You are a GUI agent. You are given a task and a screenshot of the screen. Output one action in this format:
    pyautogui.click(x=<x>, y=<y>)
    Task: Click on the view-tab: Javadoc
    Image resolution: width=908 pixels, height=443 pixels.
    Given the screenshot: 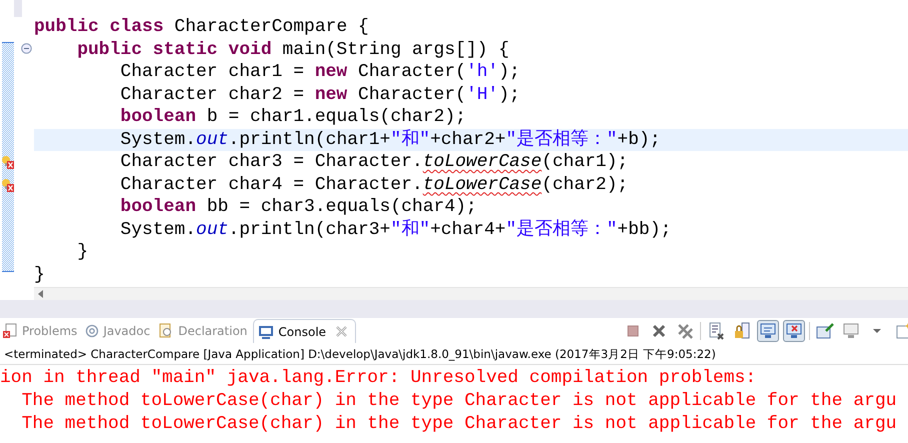 What is the action you would take?
    pyautogui.click(x=119, y=331)
    